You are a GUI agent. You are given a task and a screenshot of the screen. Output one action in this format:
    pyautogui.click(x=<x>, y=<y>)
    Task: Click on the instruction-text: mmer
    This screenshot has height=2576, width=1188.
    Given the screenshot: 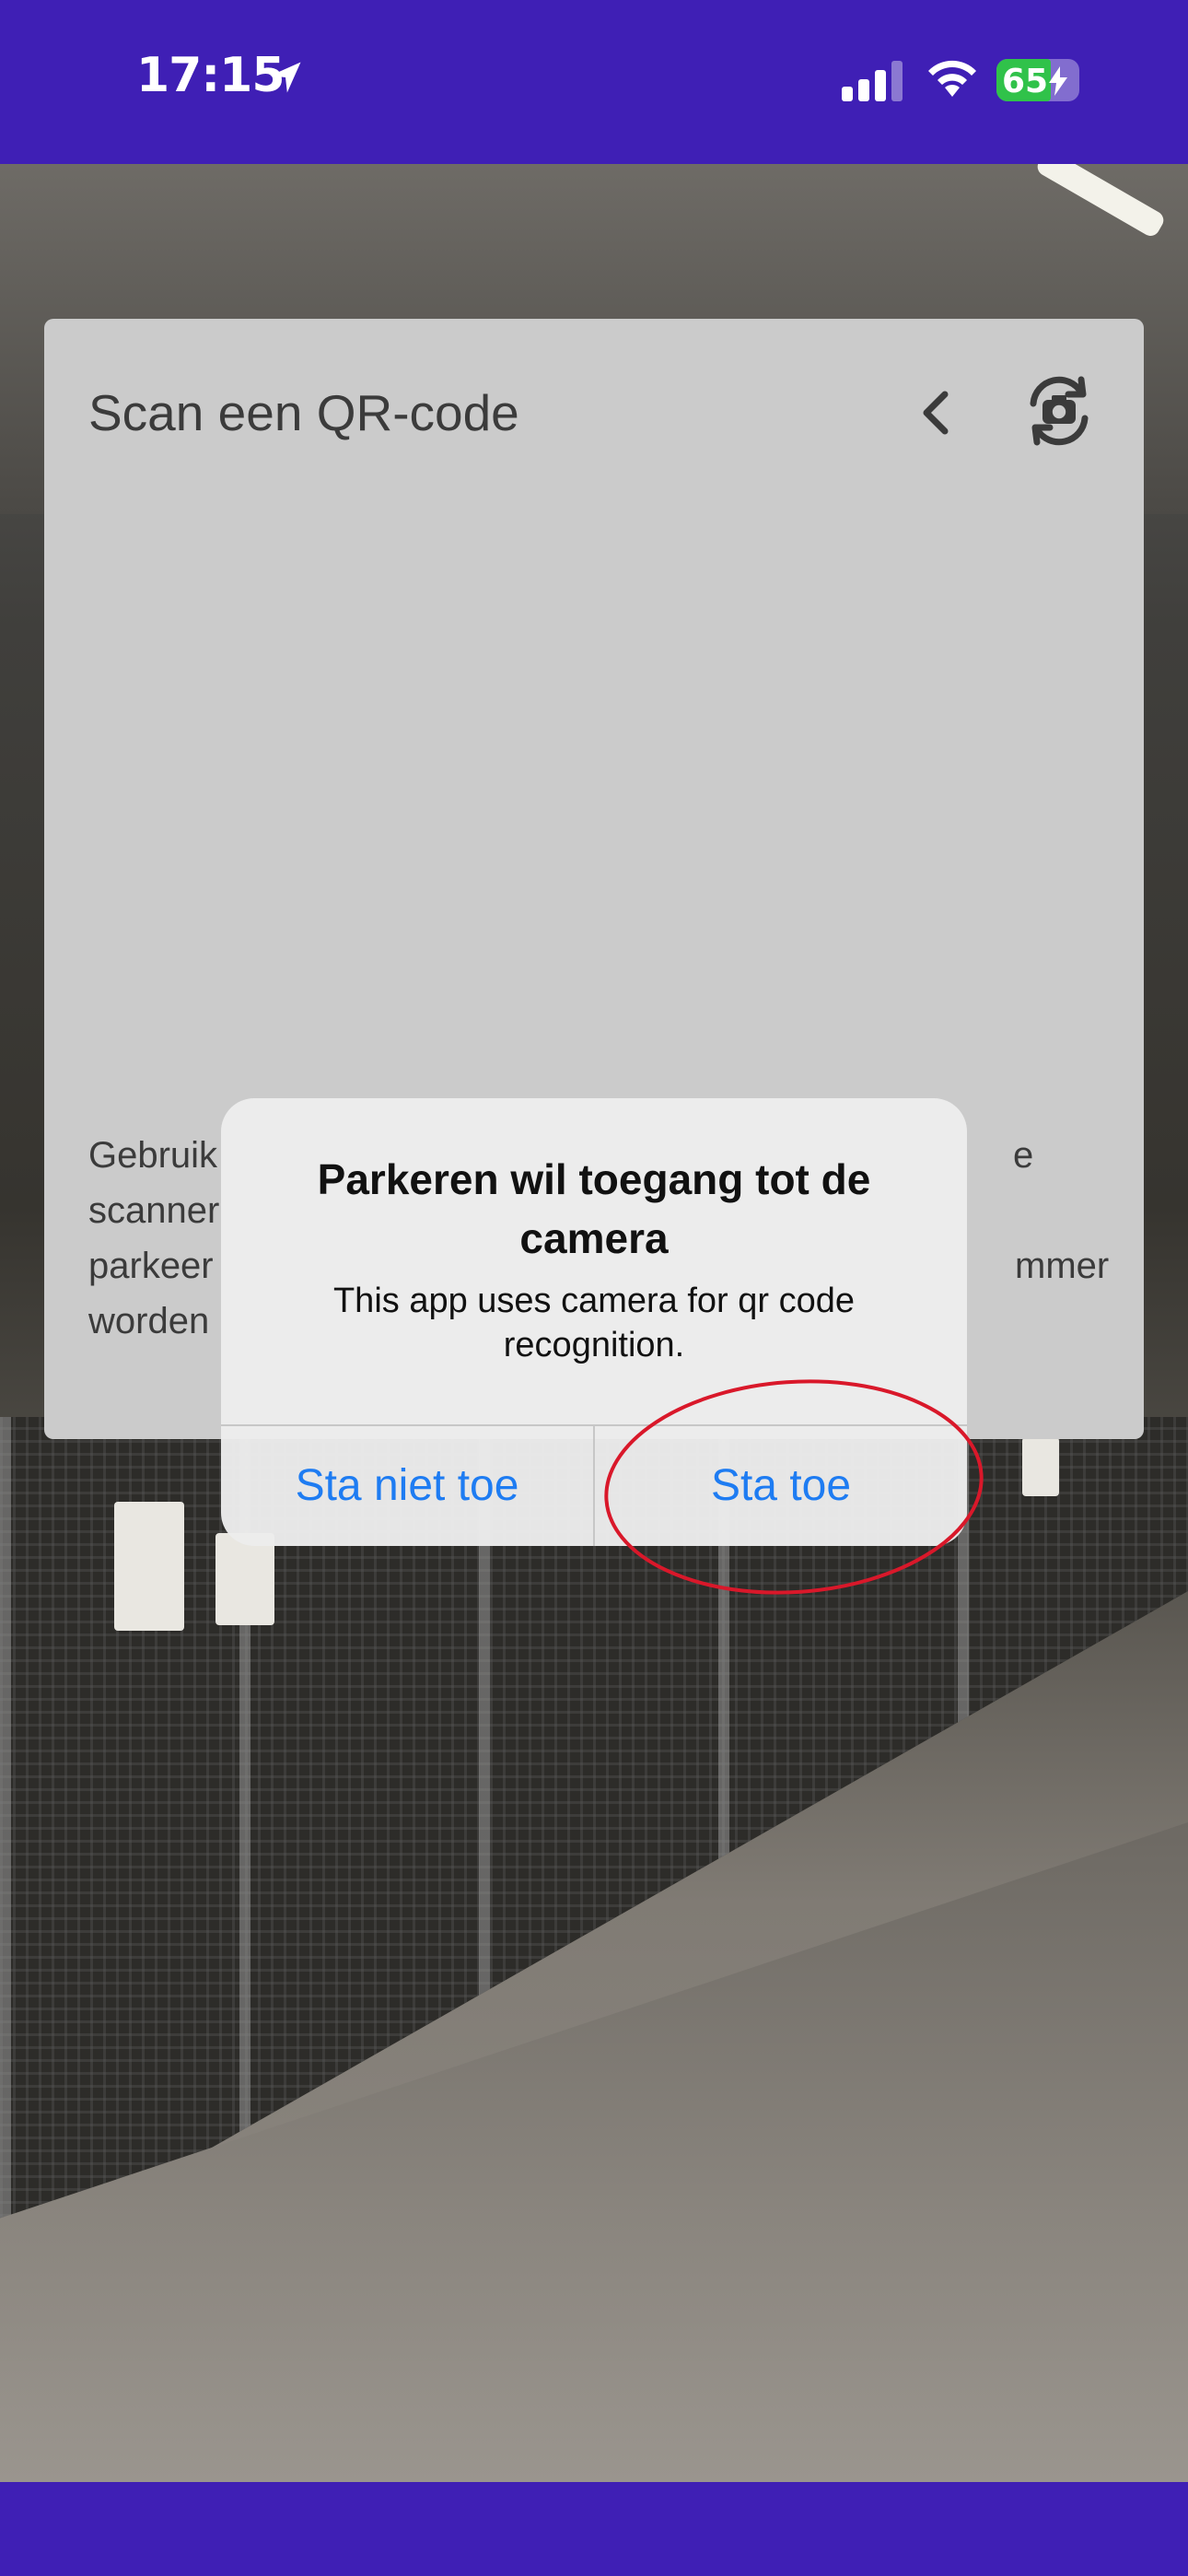 What is the action you would take?
    pyautogui.click(x=1062, y=1266)
    